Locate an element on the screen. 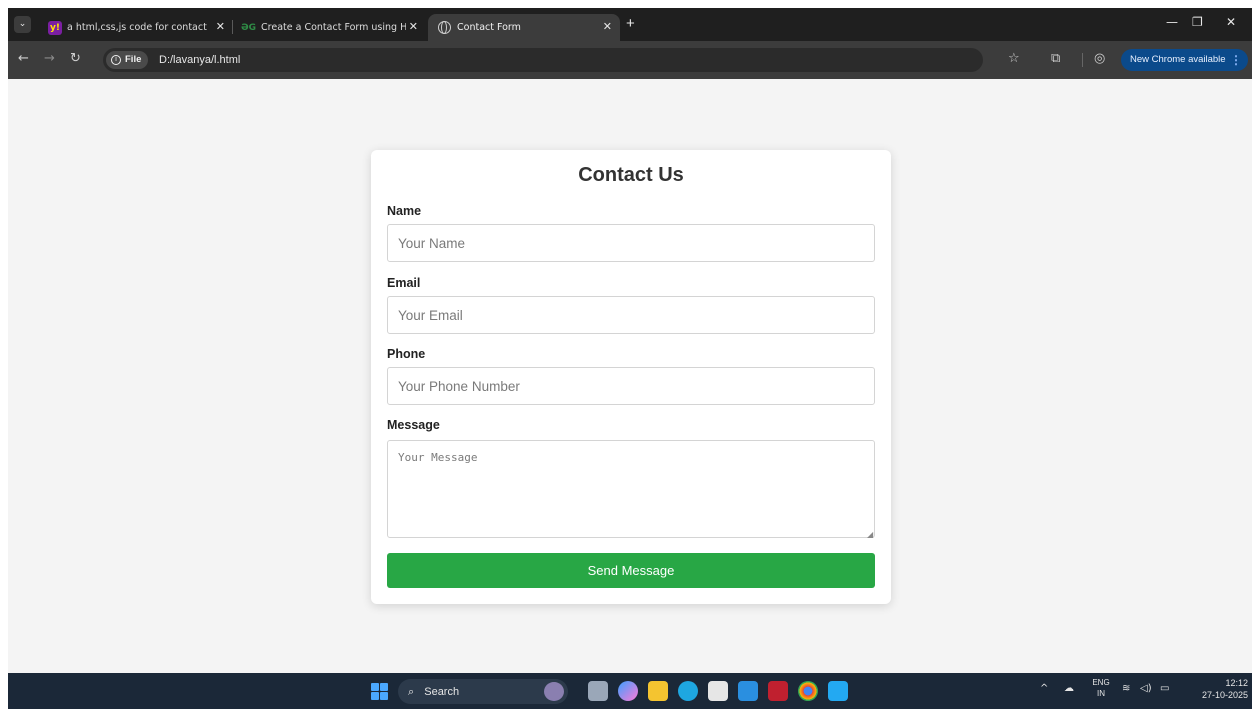 The height and width of the screenshot is (709, 1252). send-message-button: Send Message is located at coordinates (631, 570).